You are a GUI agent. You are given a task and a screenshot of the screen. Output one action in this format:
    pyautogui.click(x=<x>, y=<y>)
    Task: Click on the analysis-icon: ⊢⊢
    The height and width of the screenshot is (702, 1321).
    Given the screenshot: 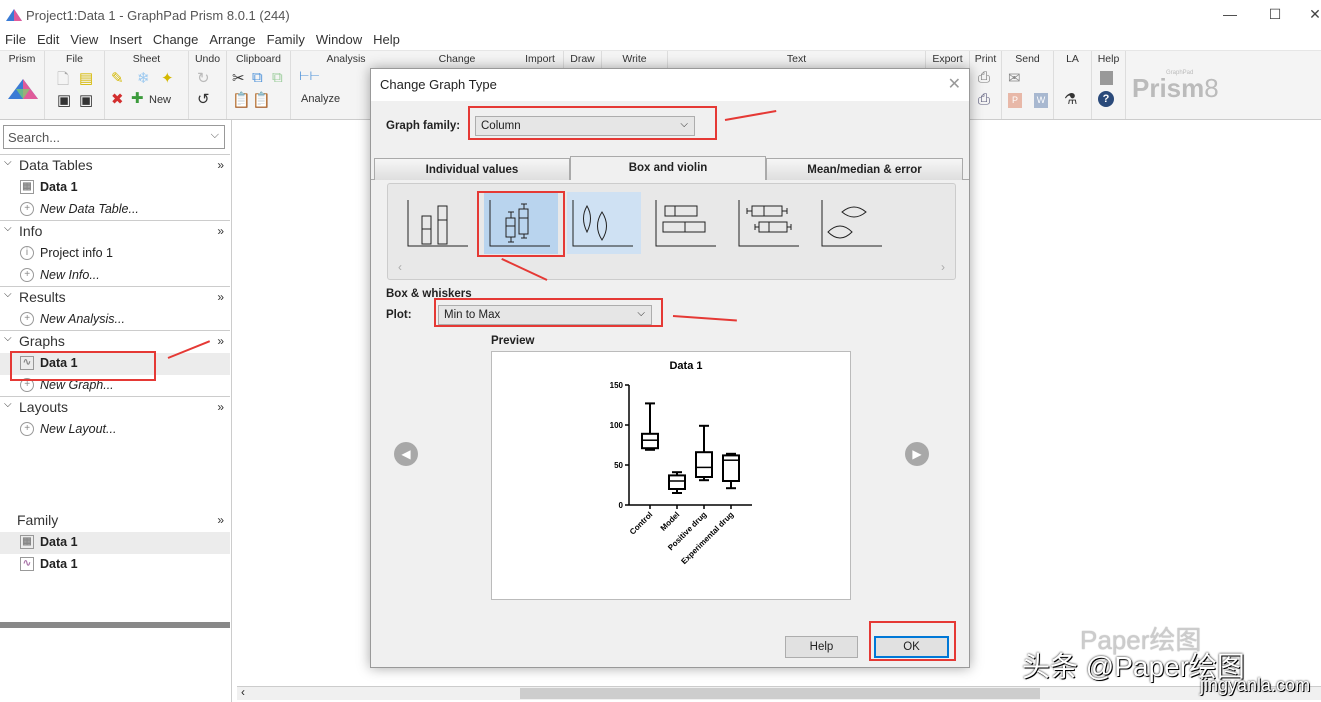 What is the action you would take?
    pyautogui.click(x=309, y=76)
    